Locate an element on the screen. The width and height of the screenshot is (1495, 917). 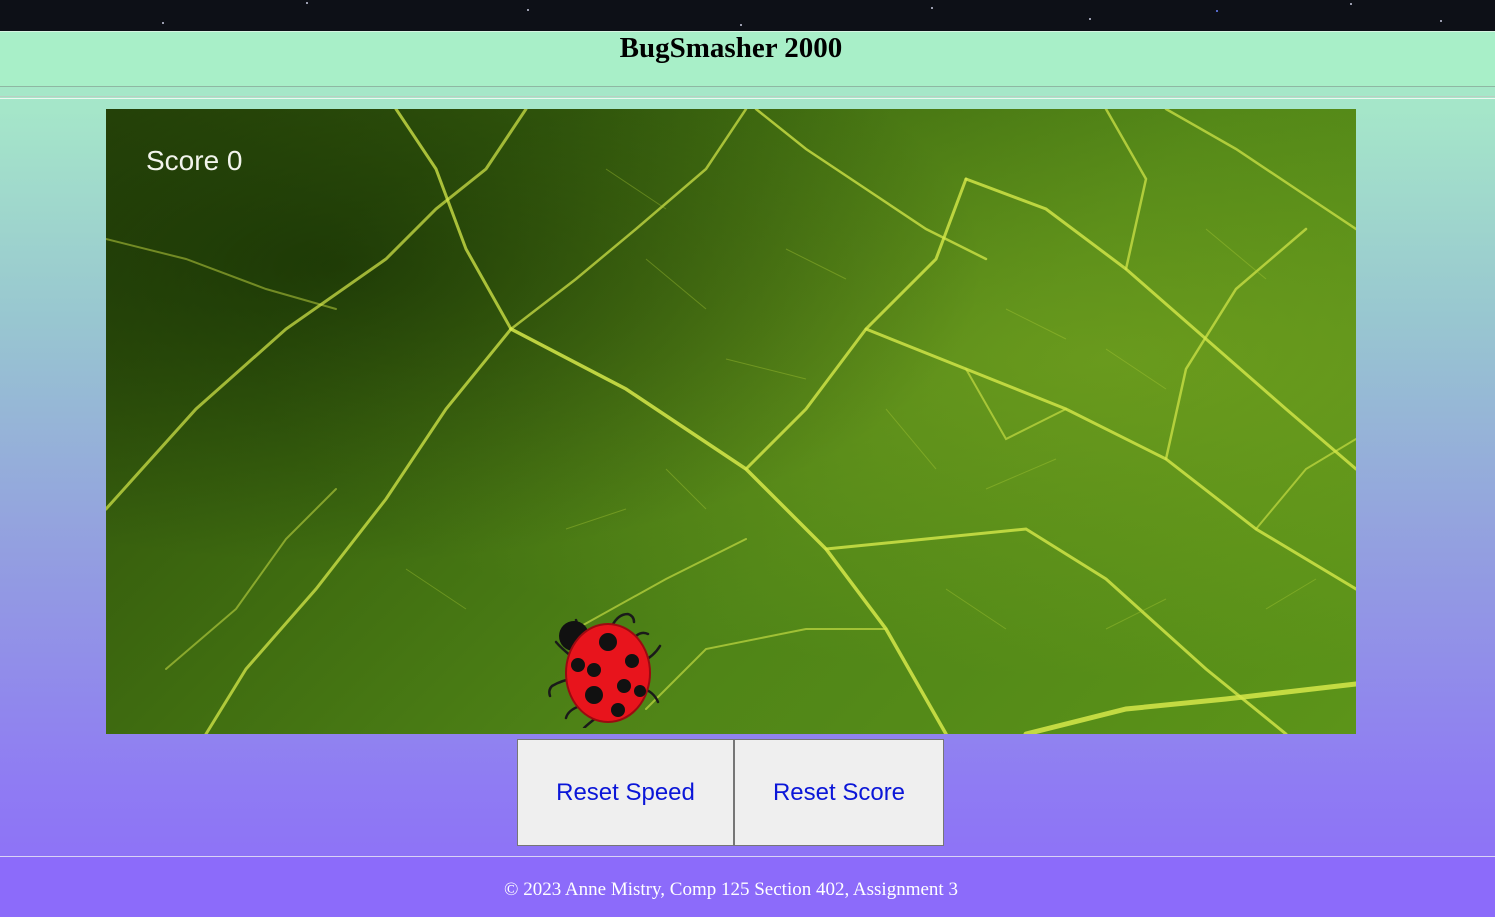
game-controls: Reset Speed Reset Score is located at coordinates (730, 792).